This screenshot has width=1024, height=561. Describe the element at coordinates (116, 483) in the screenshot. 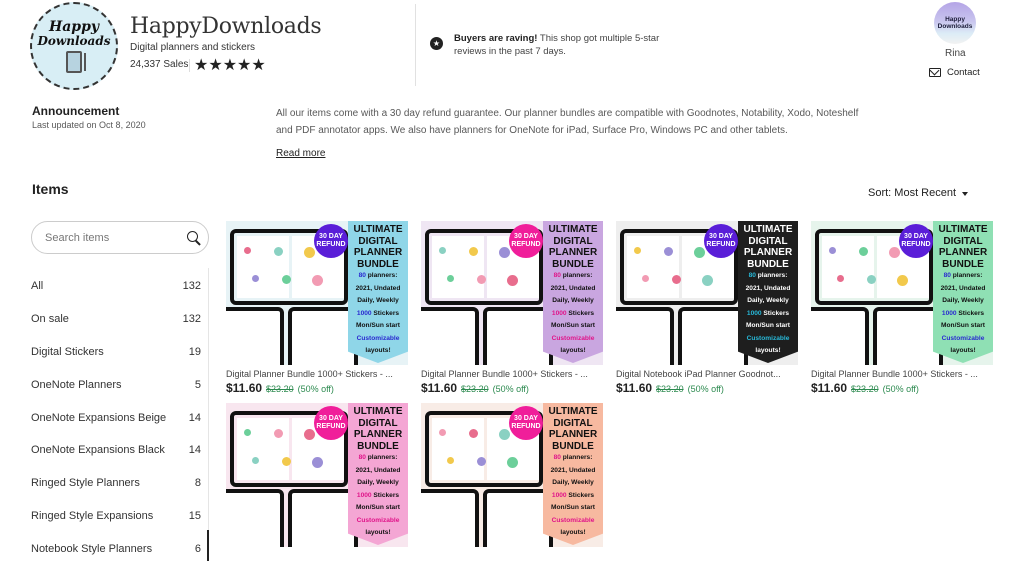

I see `category-item-ringed-style-planners: Ringed Style Planners 8` at that location.